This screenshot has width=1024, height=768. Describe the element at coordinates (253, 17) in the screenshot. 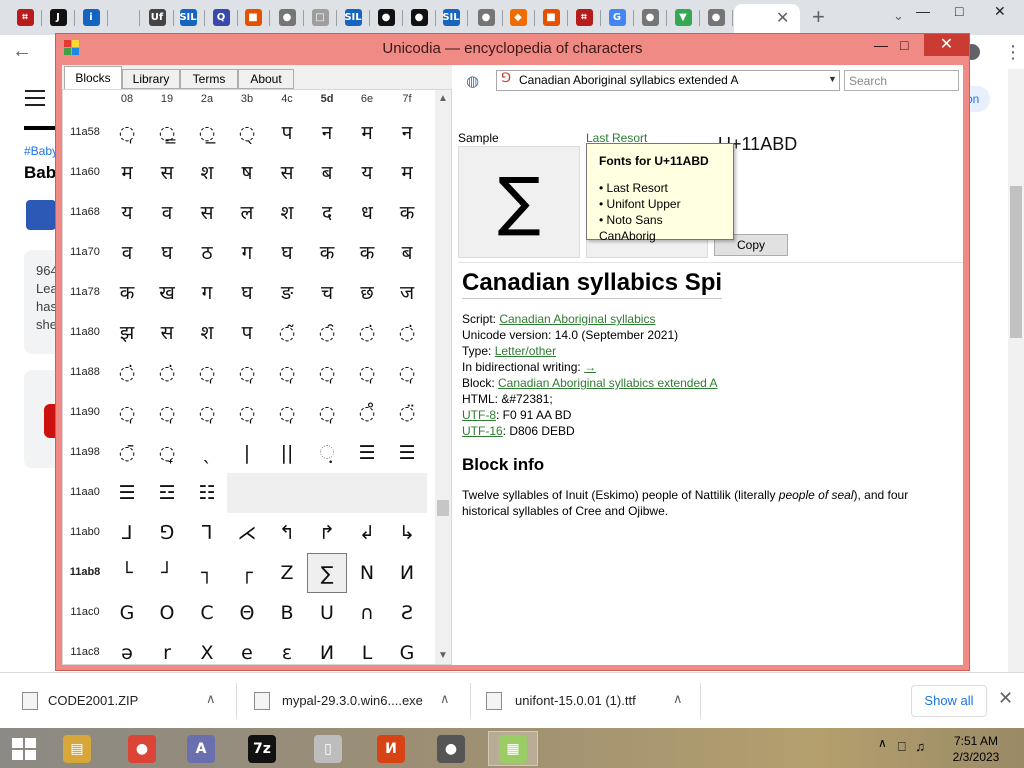

I see `browser-tab: ■` at that location.